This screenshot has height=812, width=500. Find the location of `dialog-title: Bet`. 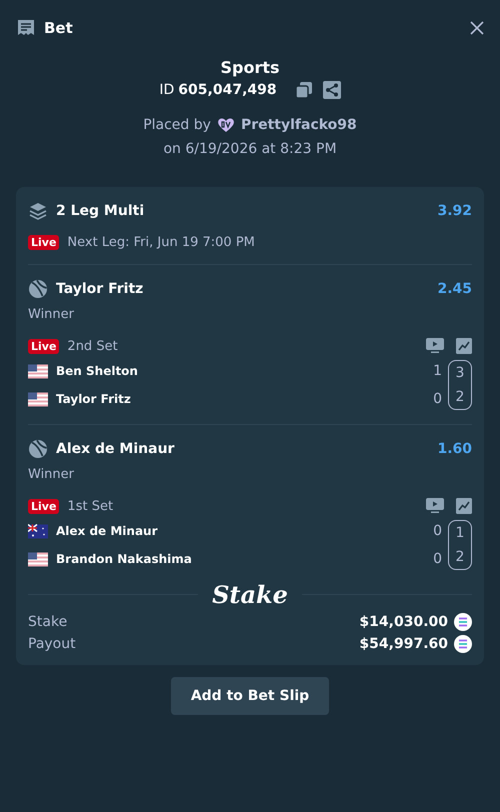

dialog-title: Bet is located at coordinates (58, 28).